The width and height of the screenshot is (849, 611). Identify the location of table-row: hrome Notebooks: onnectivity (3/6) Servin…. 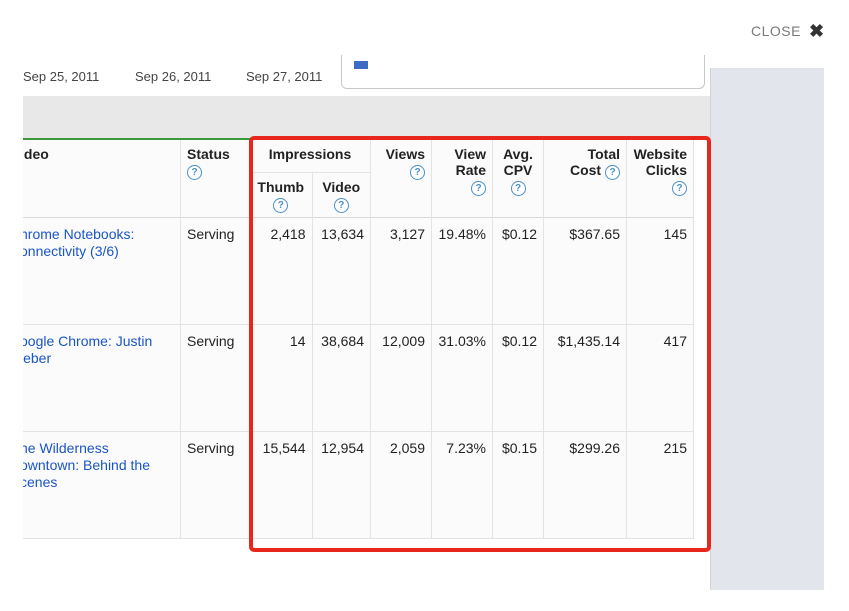
(358, 271).